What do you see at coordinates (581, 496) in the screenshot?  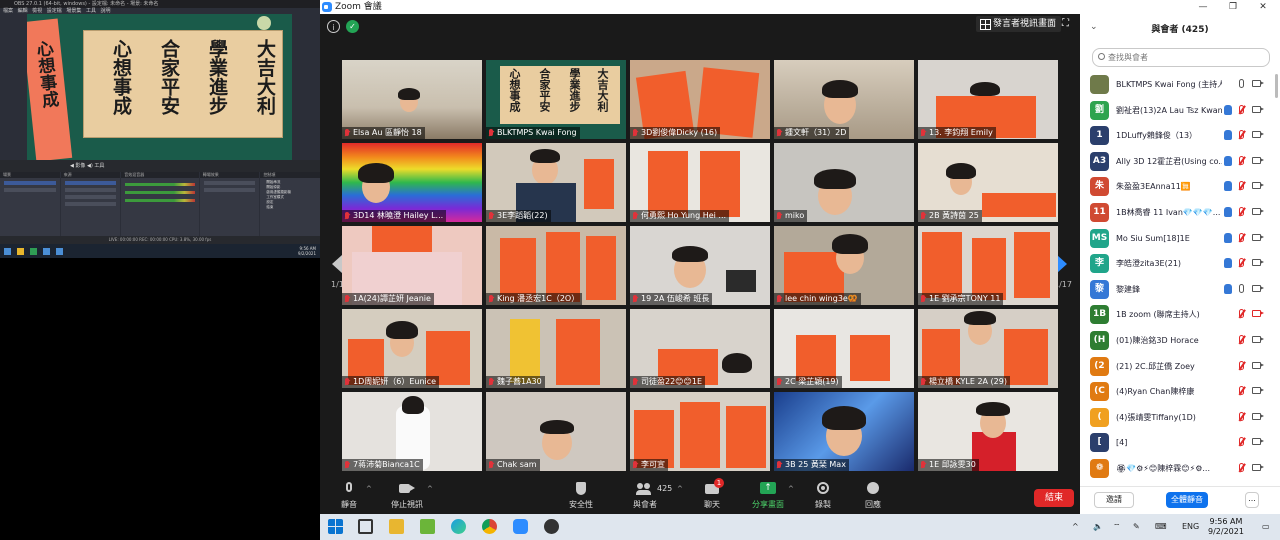 I see `security-button: 安全性` at bounding box center [581, 496].